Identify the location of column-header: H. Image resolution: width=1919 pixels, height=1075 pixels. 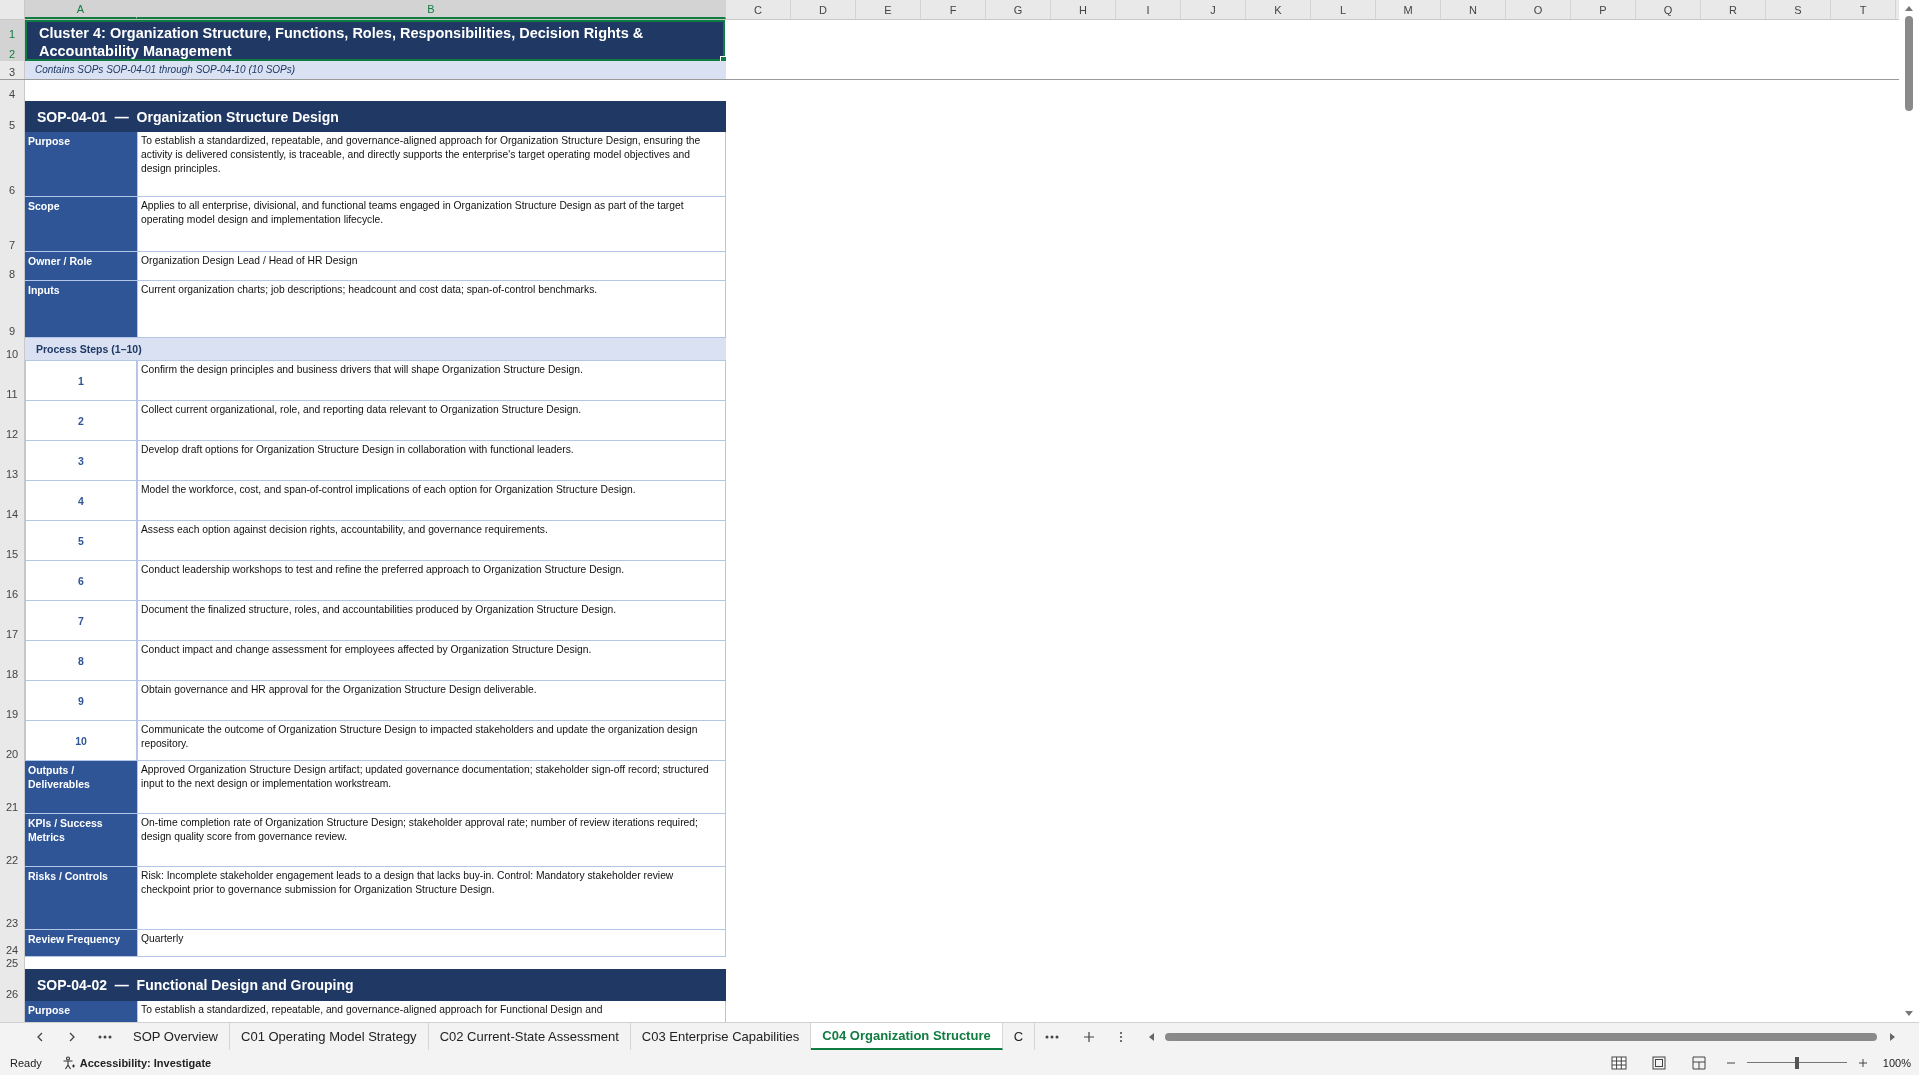
(1083, 9).